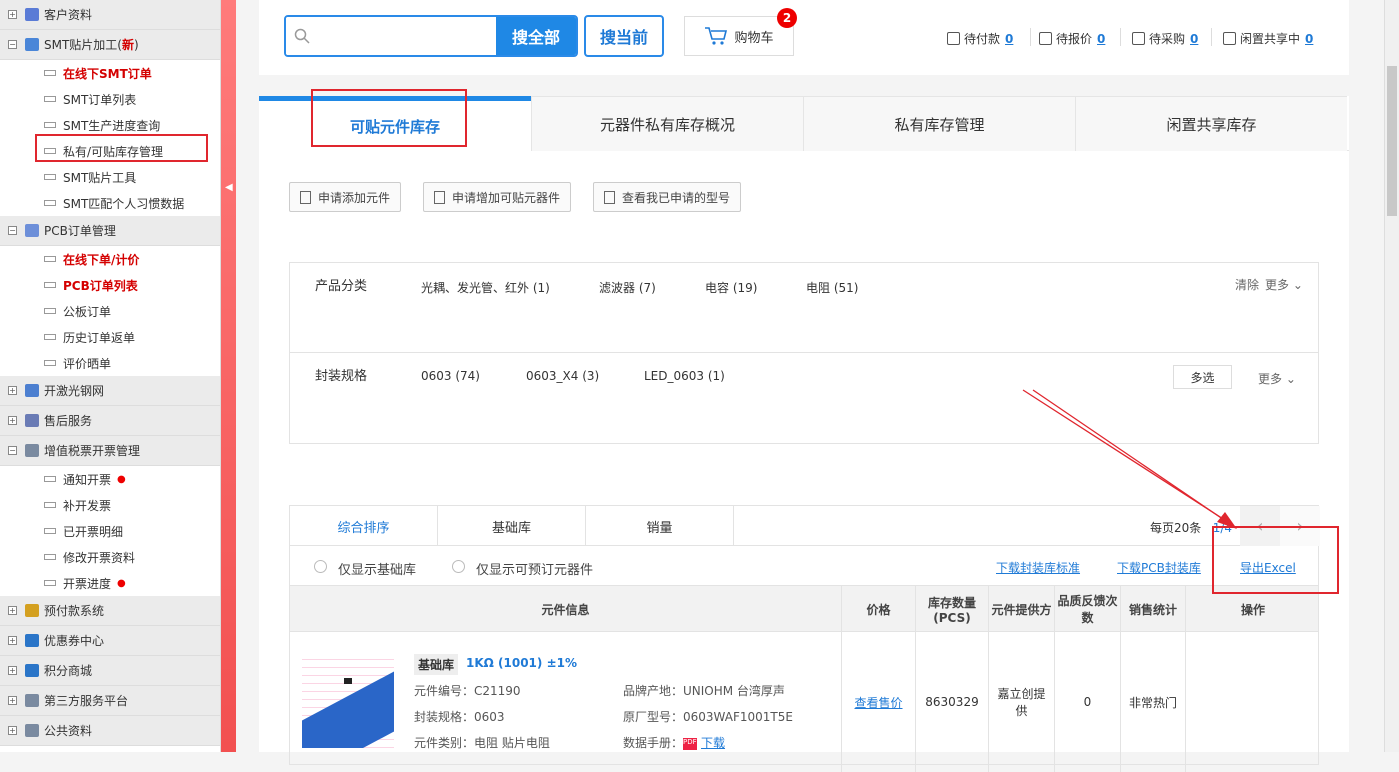 The image size is (1399, 772). Describe the element at coordinates (536, 36) in the screenshot. I see `search-all-button: 搜全部` at that location.